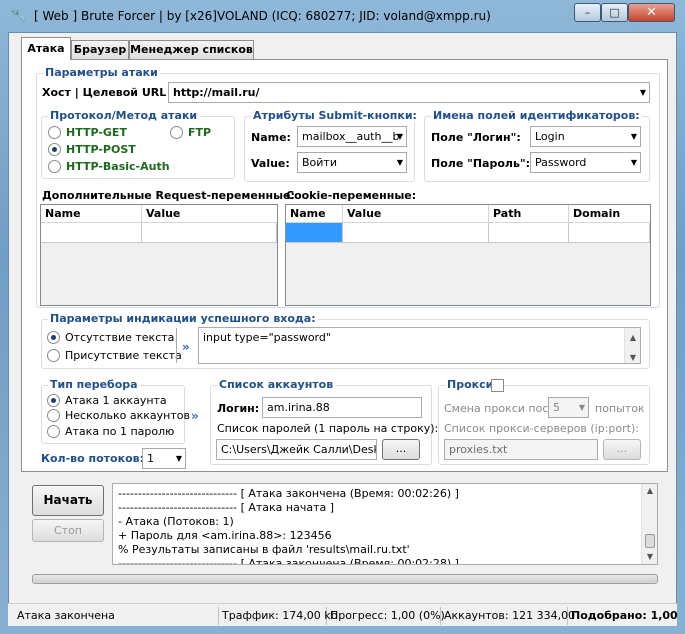  What do you see at coordinates (68, 500) in the screenshot?
I see `start-button: Начать` at bounding box center [68, 500].